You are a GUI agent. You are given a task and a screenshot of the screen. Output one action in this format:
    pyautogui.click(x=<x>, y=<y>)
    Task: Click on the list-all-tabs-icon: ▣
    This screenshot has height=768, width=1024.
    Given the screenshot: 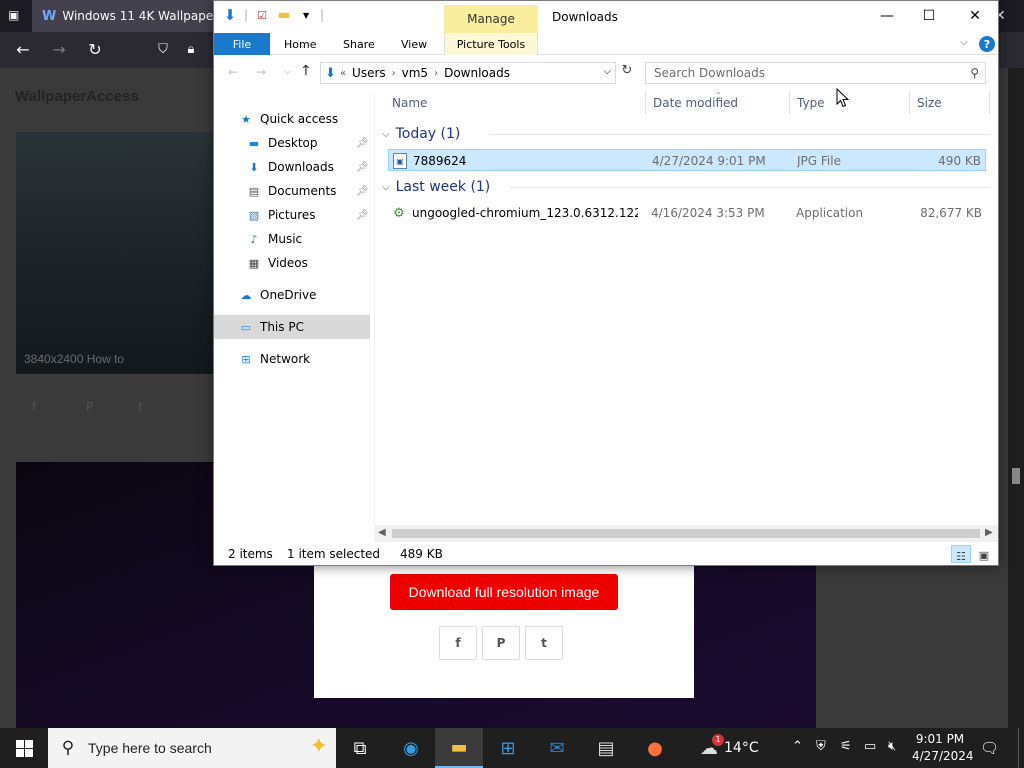 What is the action you would take?
    pyautogui.click(x=16, y=16)
    